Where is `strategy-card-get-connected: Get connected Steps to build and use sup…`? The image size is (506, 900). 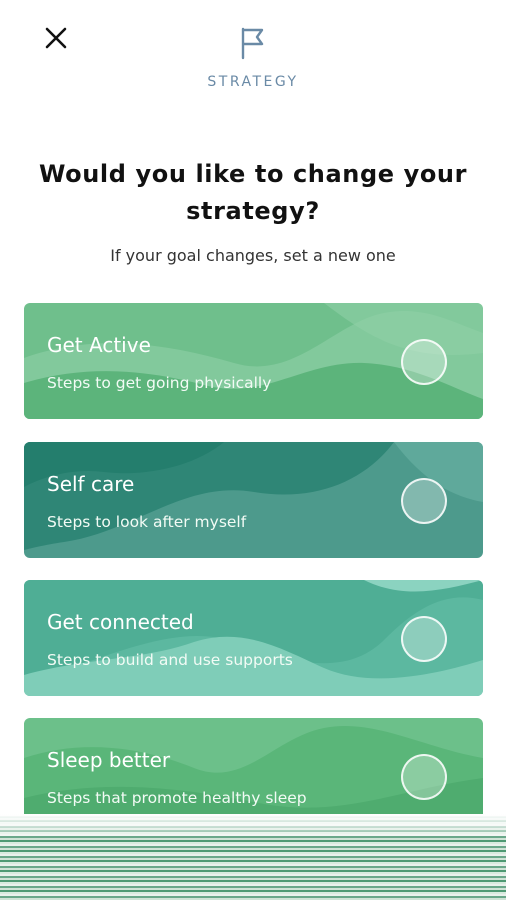 strategy-card-get-connected: Get connected Steps to build and use sup… is located at coordinates (253, 638).